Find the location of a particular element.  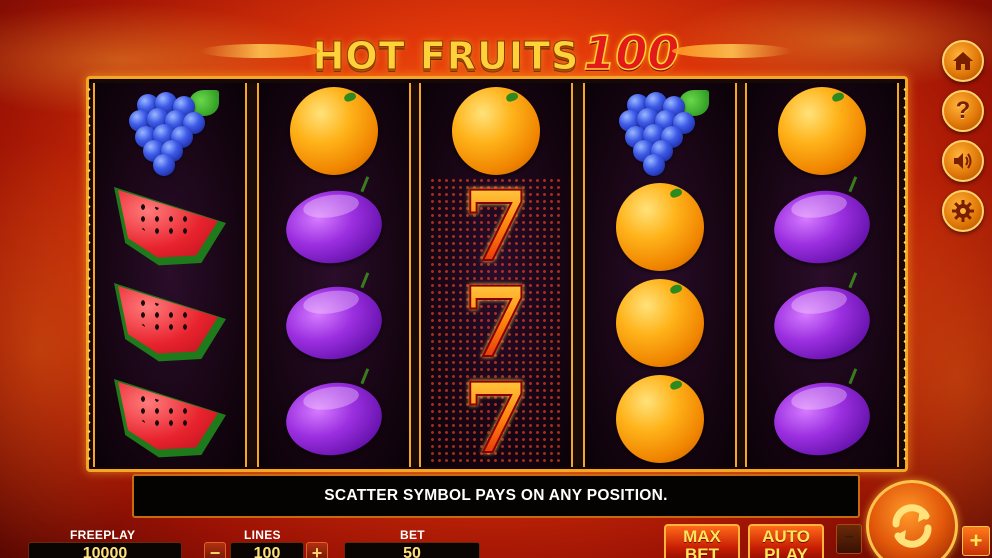

home-button is located at coordinates (963, 61).